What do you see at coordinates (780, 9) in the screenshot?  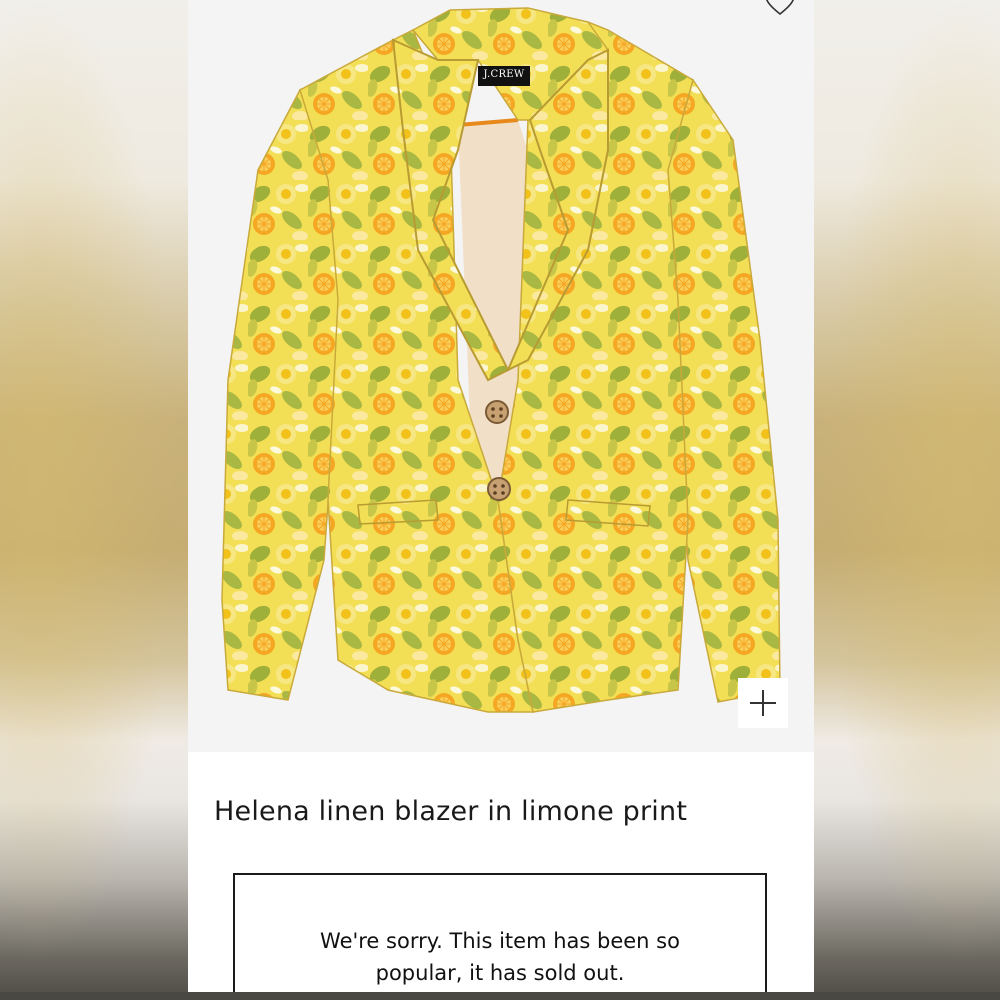 I see `heart-outline-icon` at bounding box center [780, 9].